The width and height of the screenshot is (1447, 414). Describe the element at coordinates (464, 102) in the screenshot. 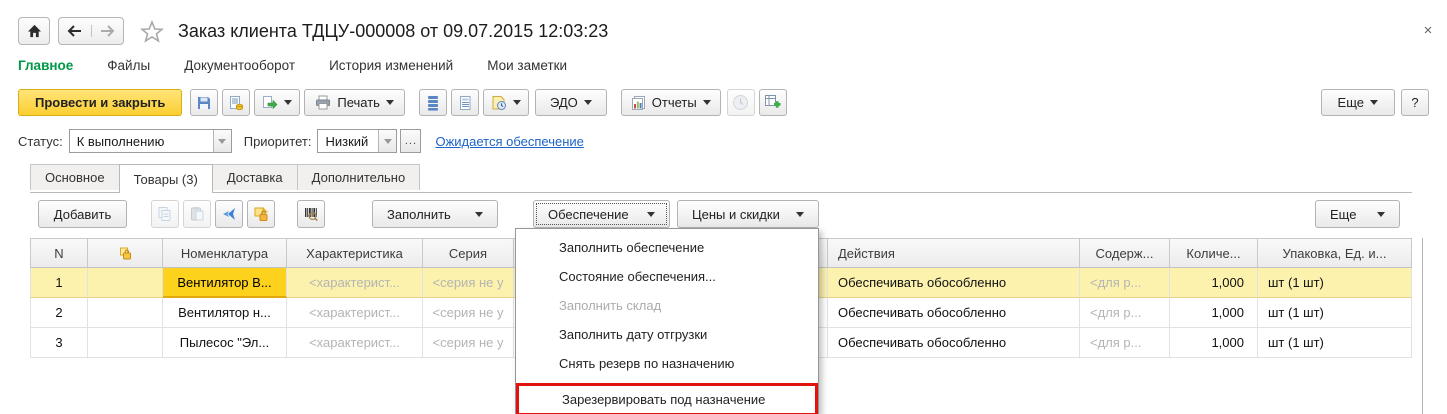

I see `document-movements-button` at that location.